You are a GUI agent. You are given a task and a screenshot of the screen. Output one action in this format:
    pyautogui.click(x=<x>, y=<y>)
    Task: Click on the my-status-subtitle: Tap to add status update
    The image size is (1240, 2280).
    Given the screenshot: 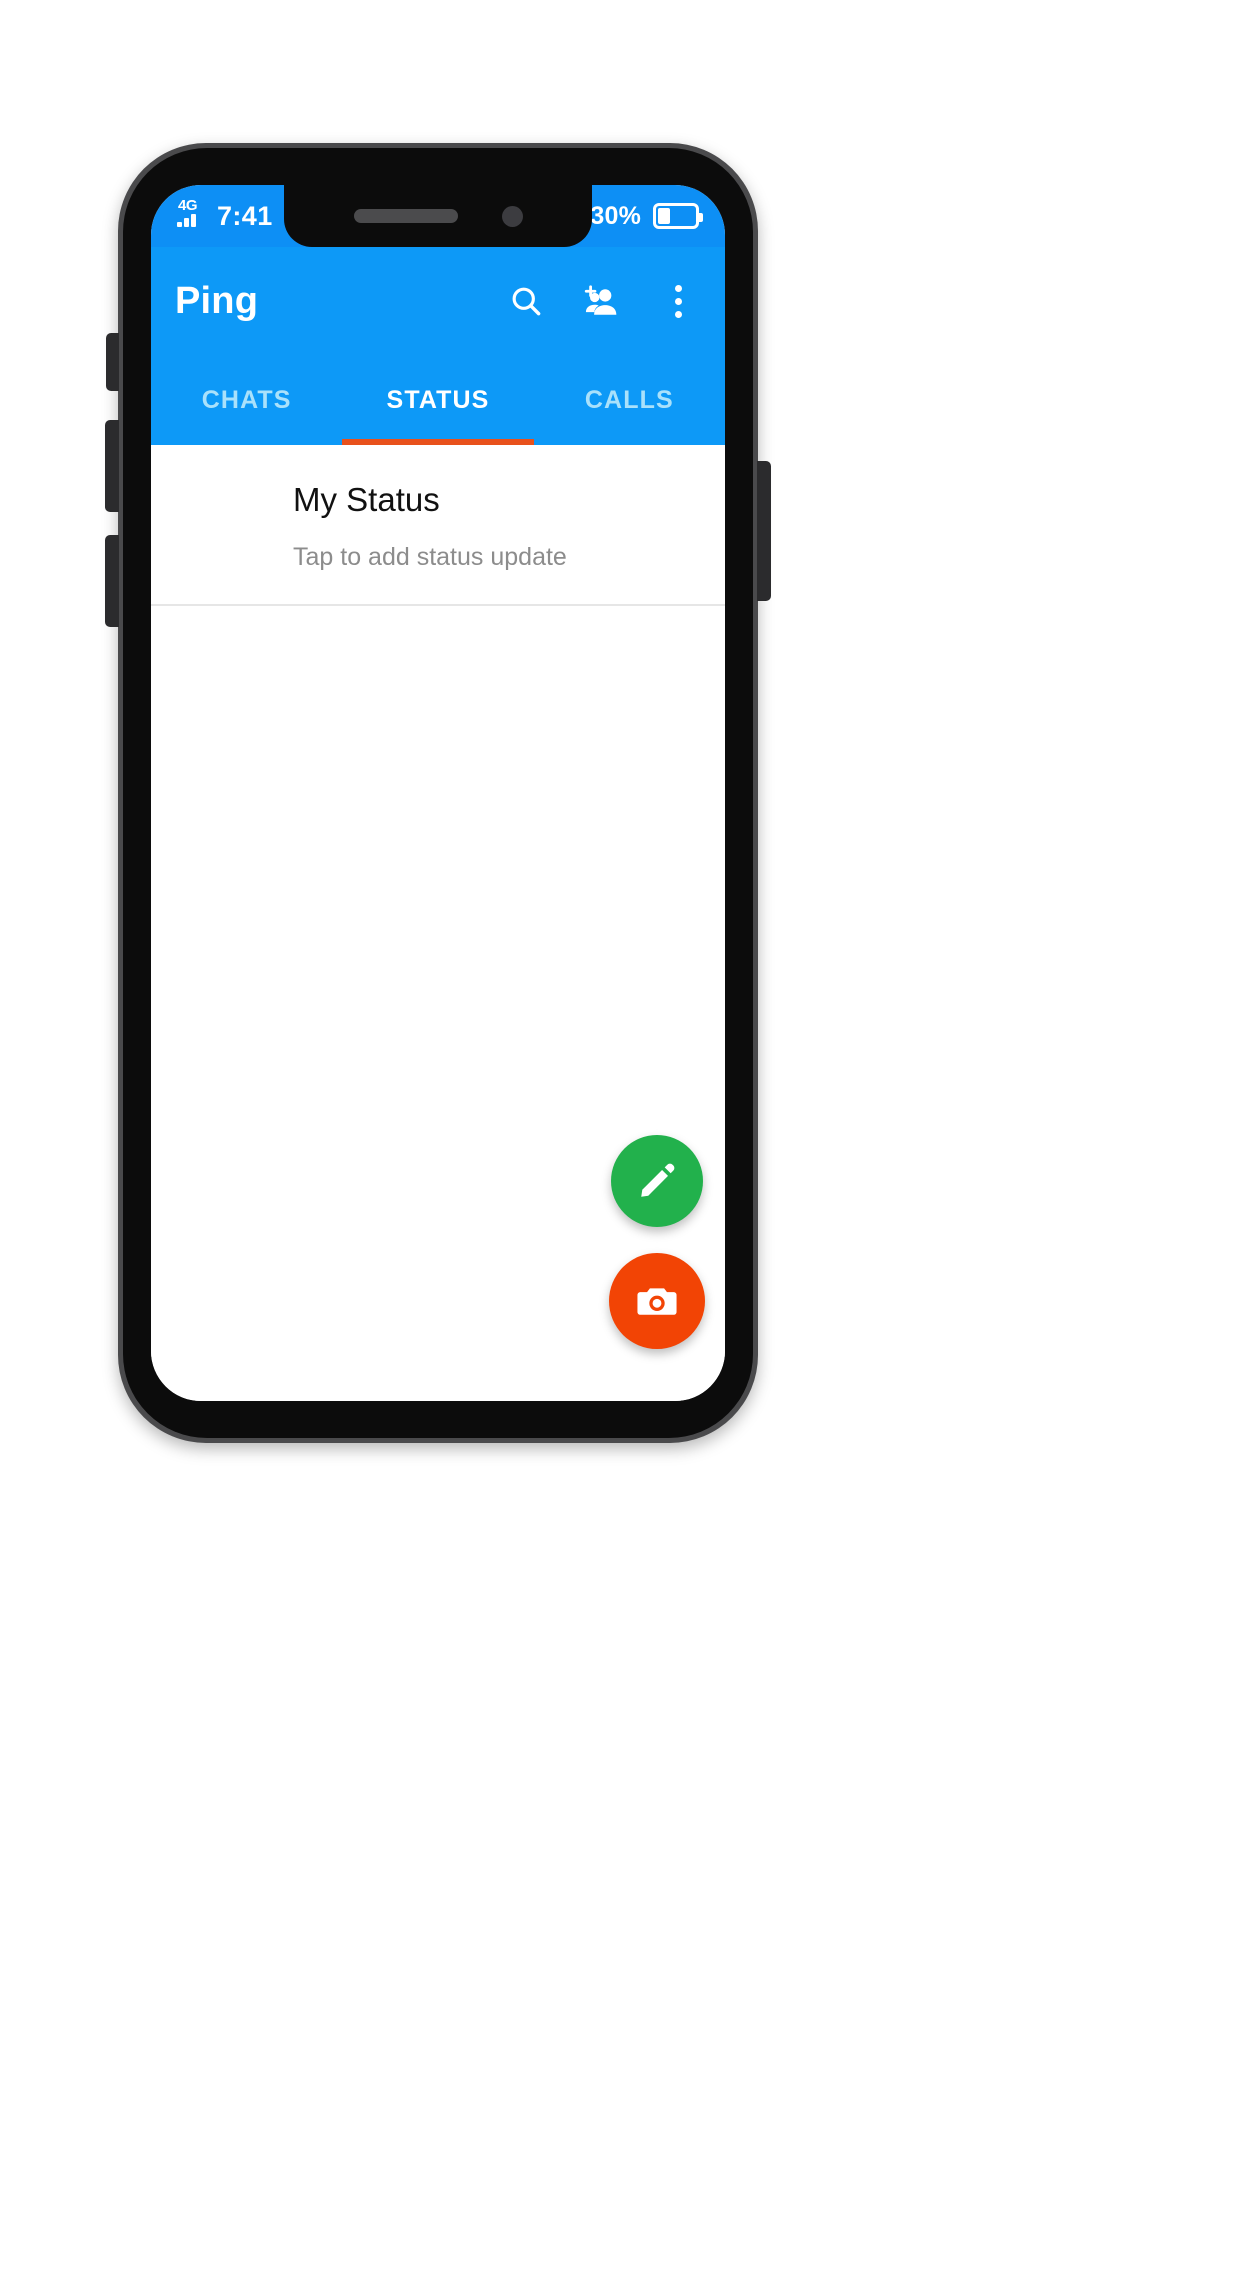 What is the action you would take?
    pyautogui.click(x=430, y=557)
    